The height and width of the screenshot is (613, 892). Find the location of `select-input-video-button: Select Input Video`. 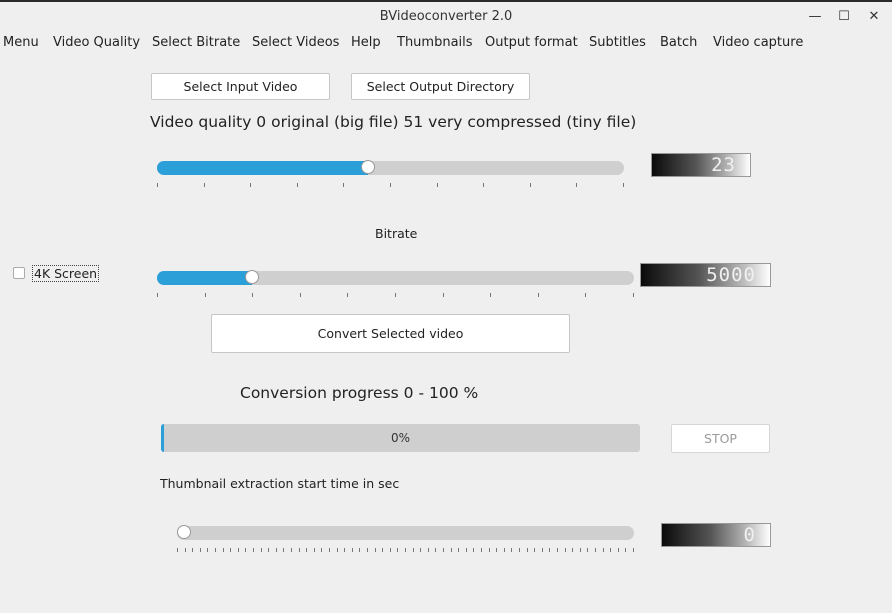

select-input-video-button: Select Input Video is located at coordinates (240, 86).